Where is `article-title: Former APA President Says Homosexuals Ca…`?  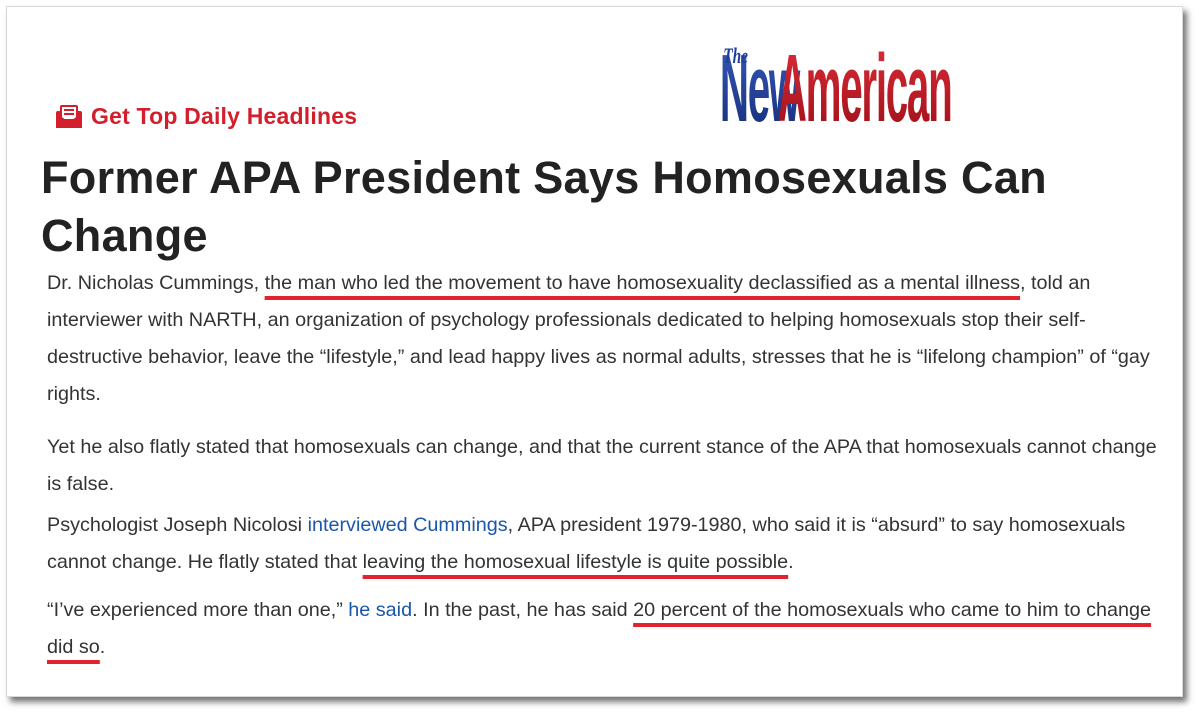
article-title: Former APA President Says Homosexuals Ca… is located at coordinates (544, 206).